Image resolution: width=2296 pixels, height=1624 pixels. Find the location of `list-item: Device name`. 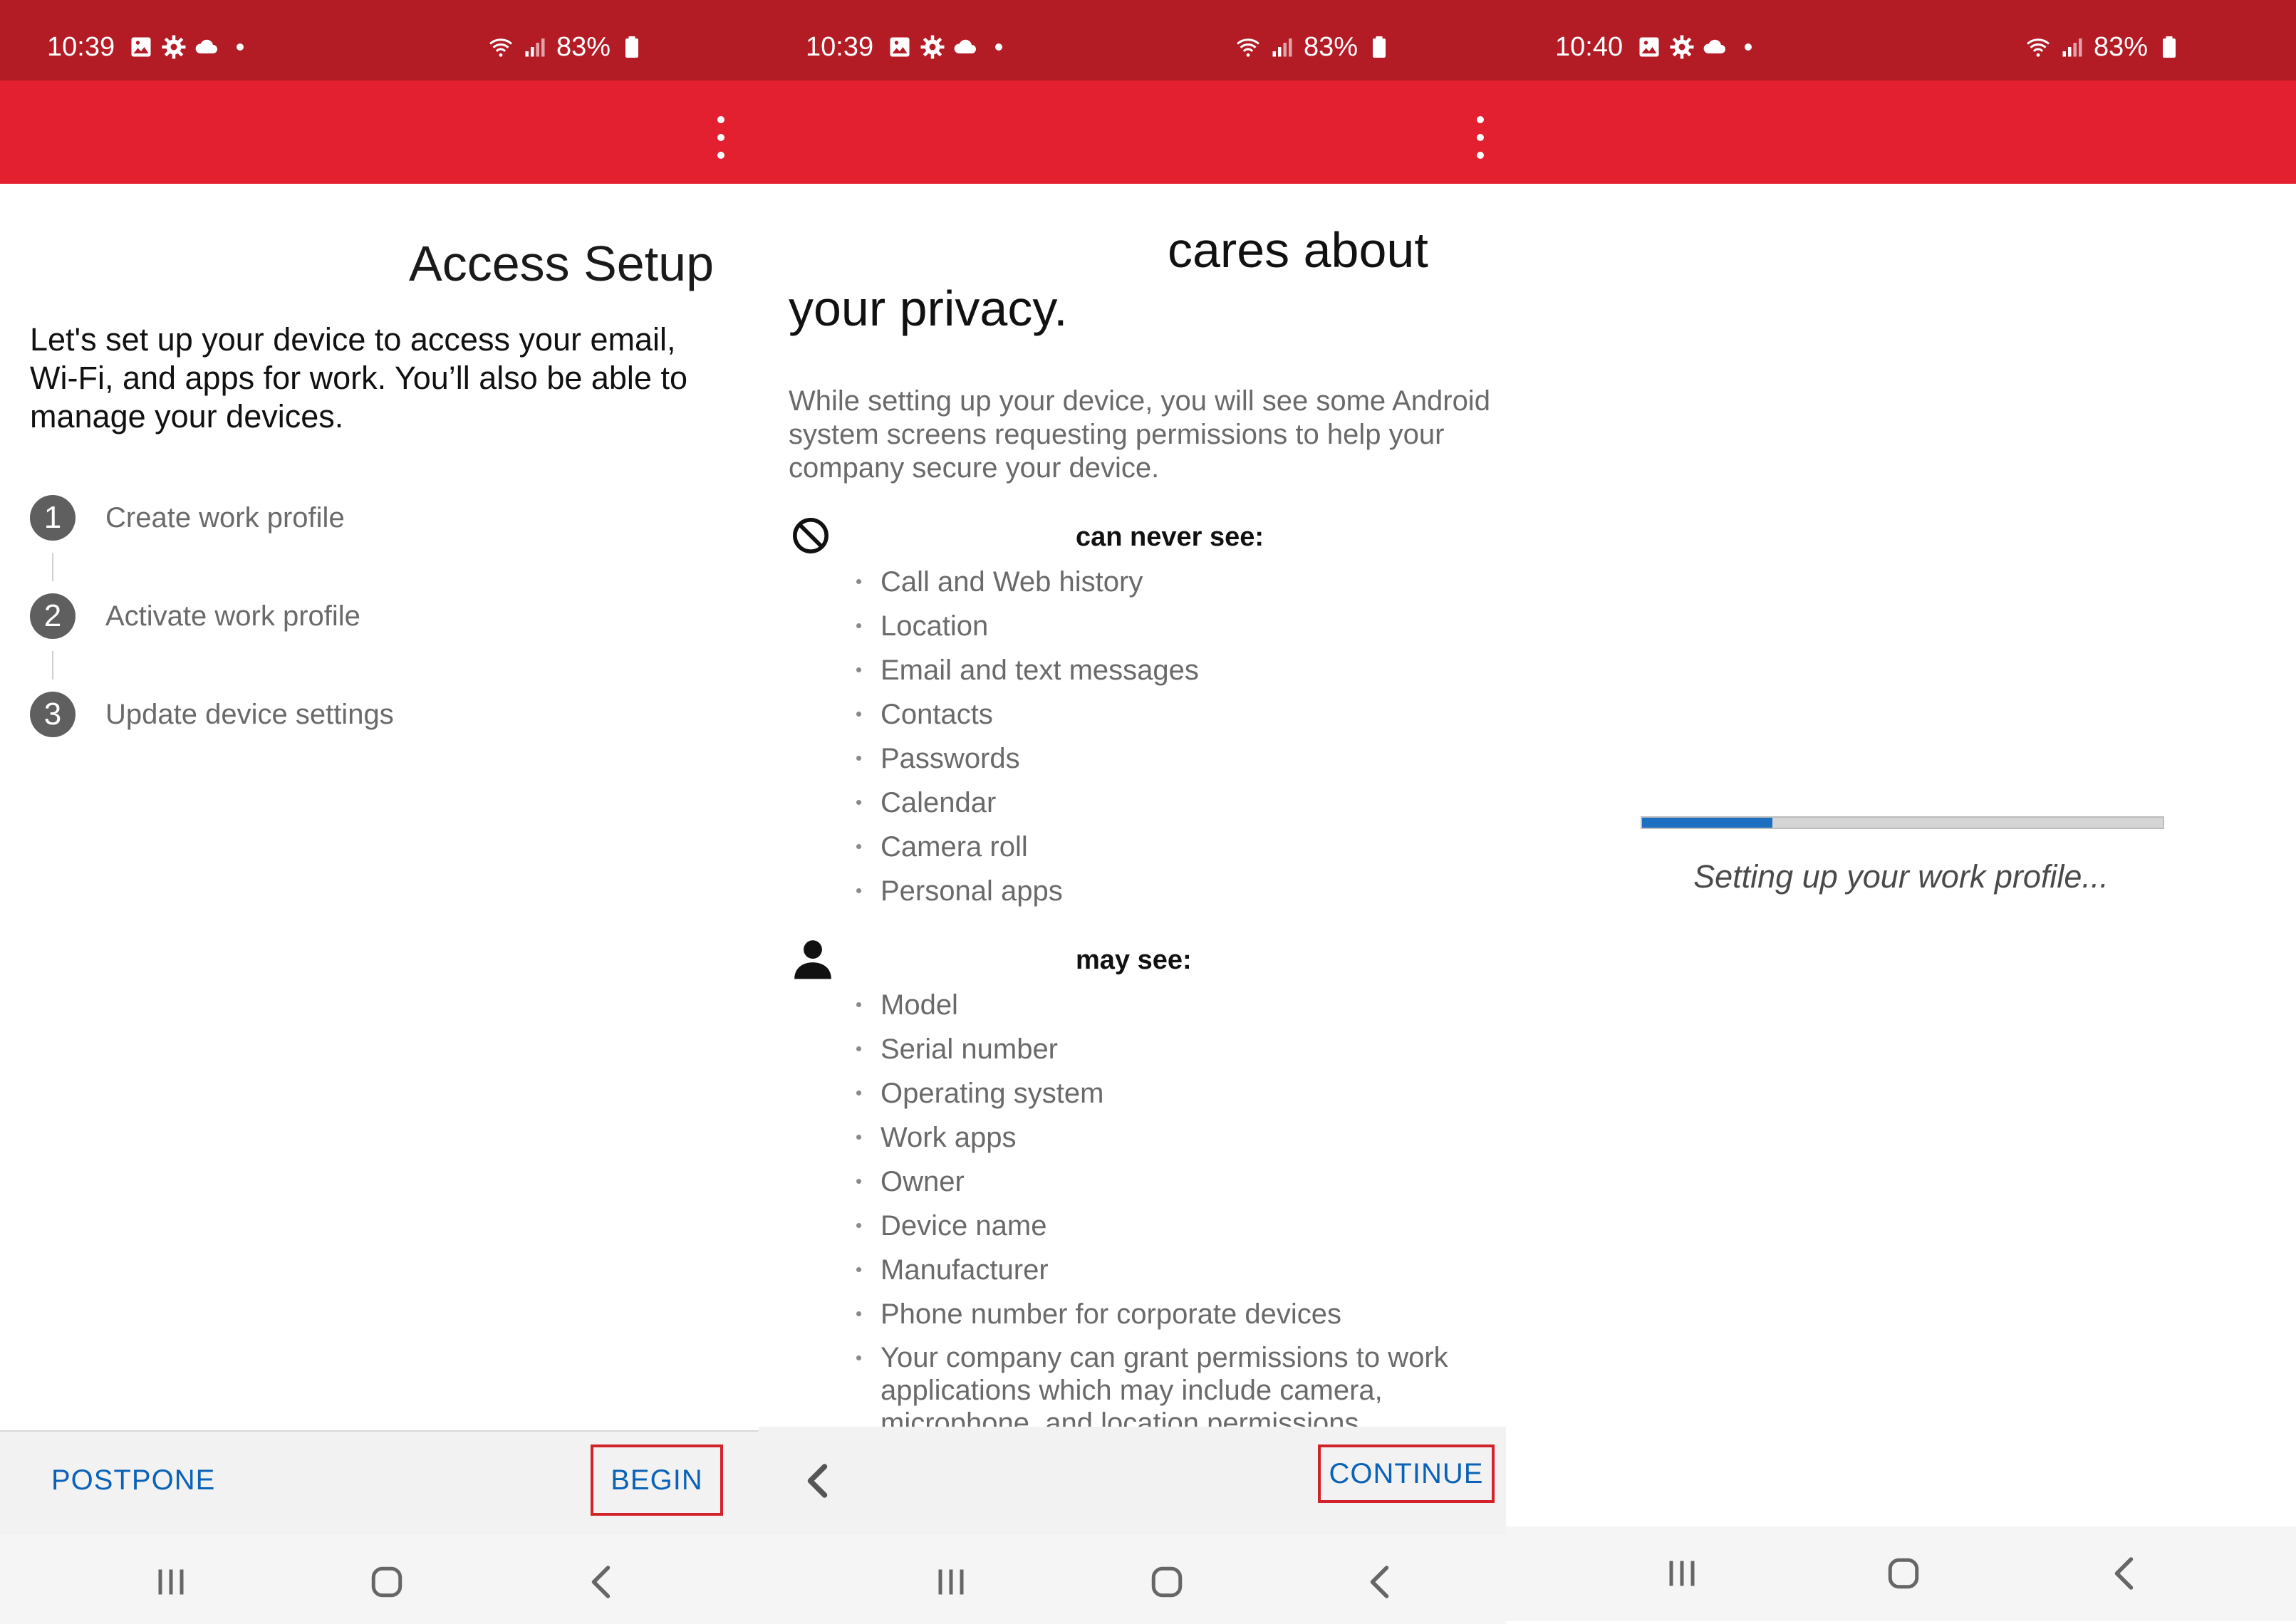

list-item: Device name is located at coordinates (1171, 1226).